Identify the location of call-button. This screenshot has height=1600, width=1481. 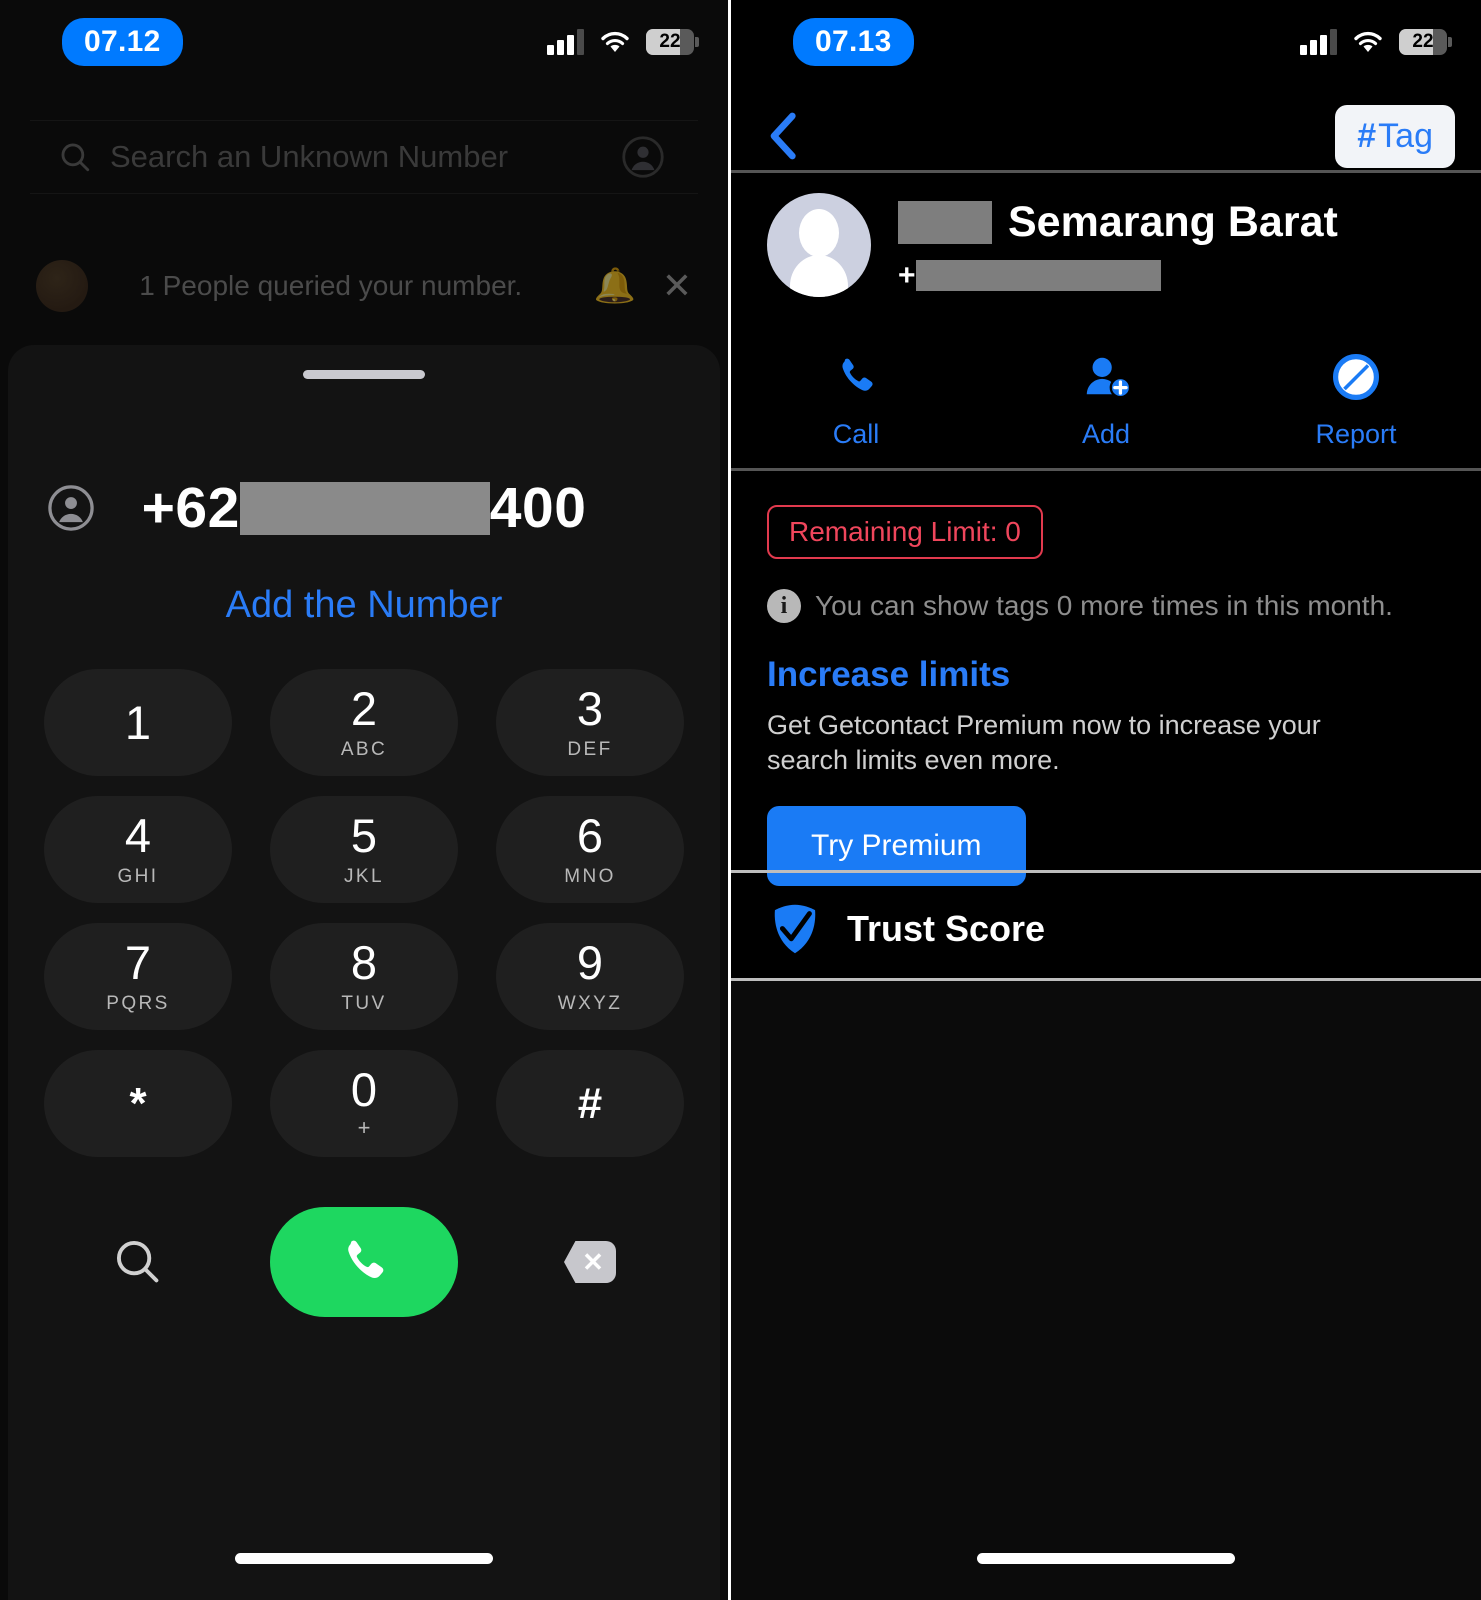
(364, 1262).